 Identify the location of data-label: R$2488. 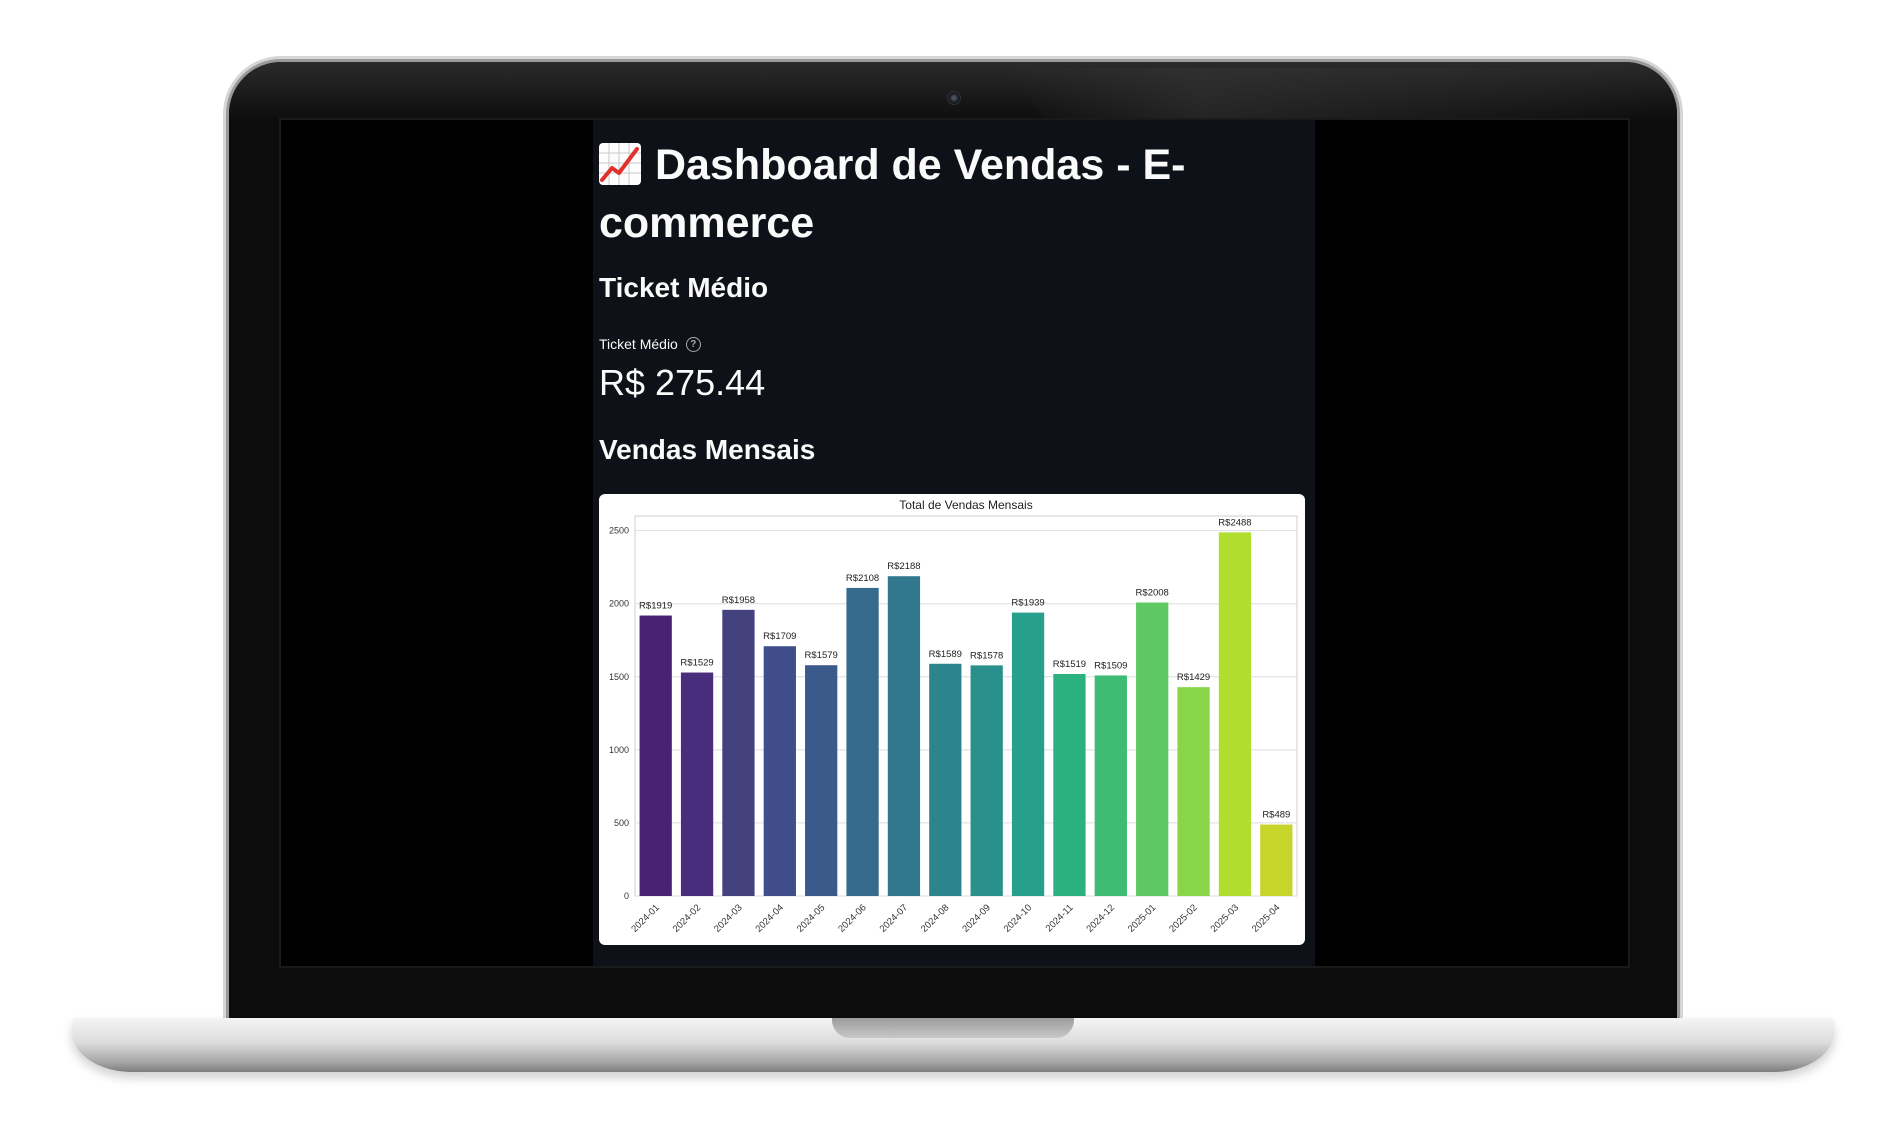
(1234, 522).